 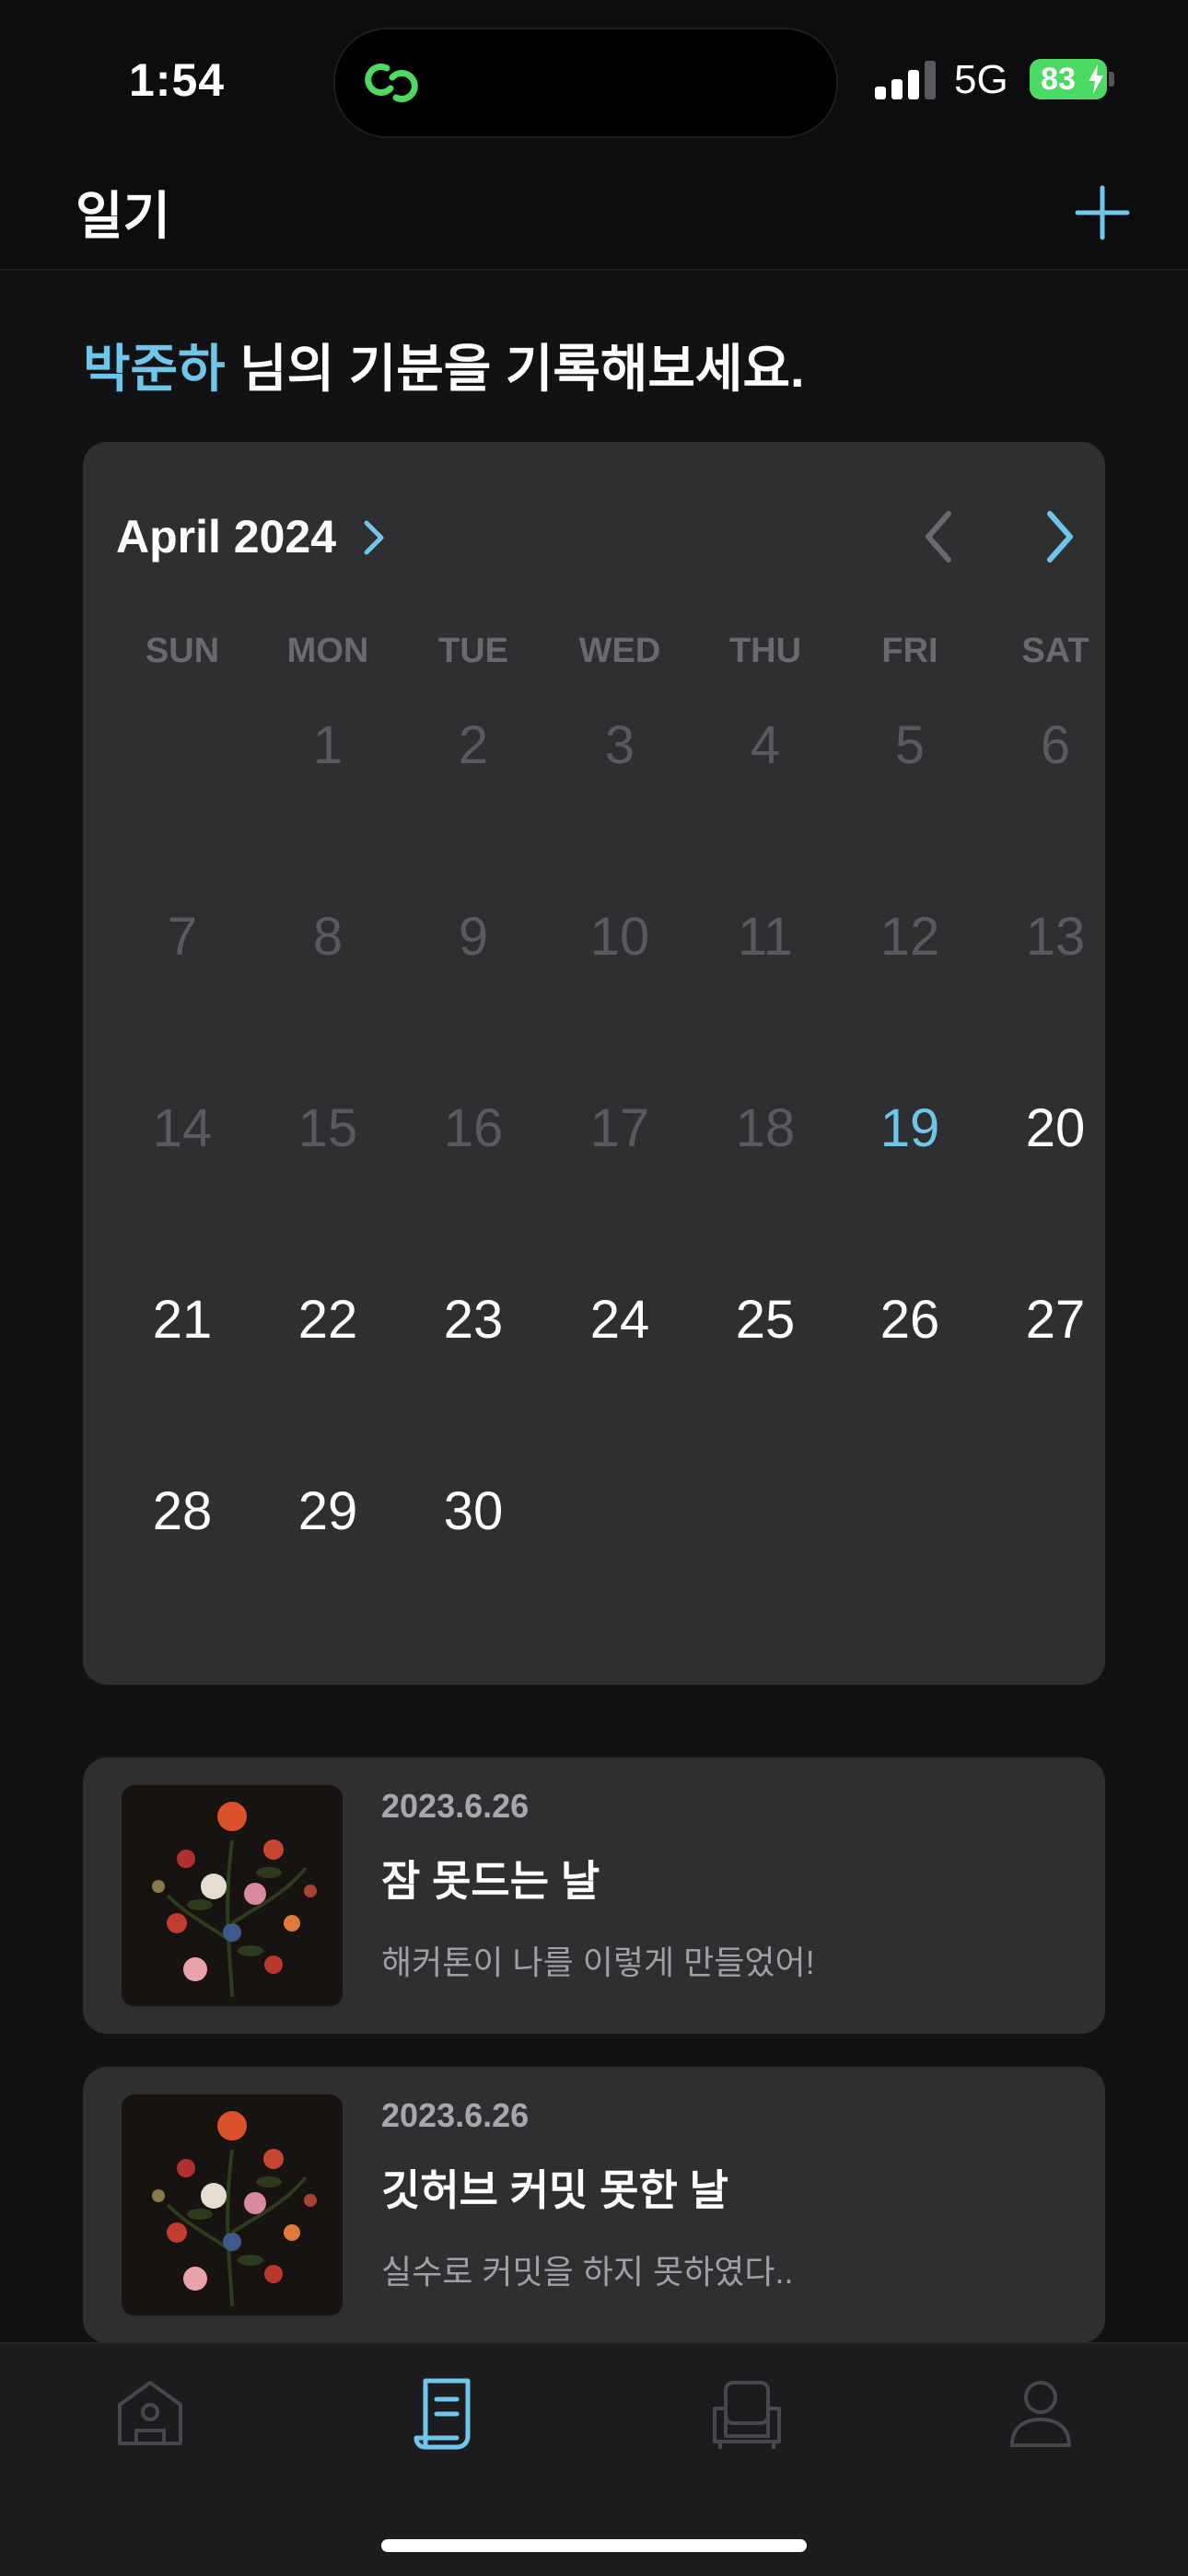 What do you see at coordinates (226, 536) in the screenshot?
I see `month-label: April 2024` at bounding box center [226, 536].